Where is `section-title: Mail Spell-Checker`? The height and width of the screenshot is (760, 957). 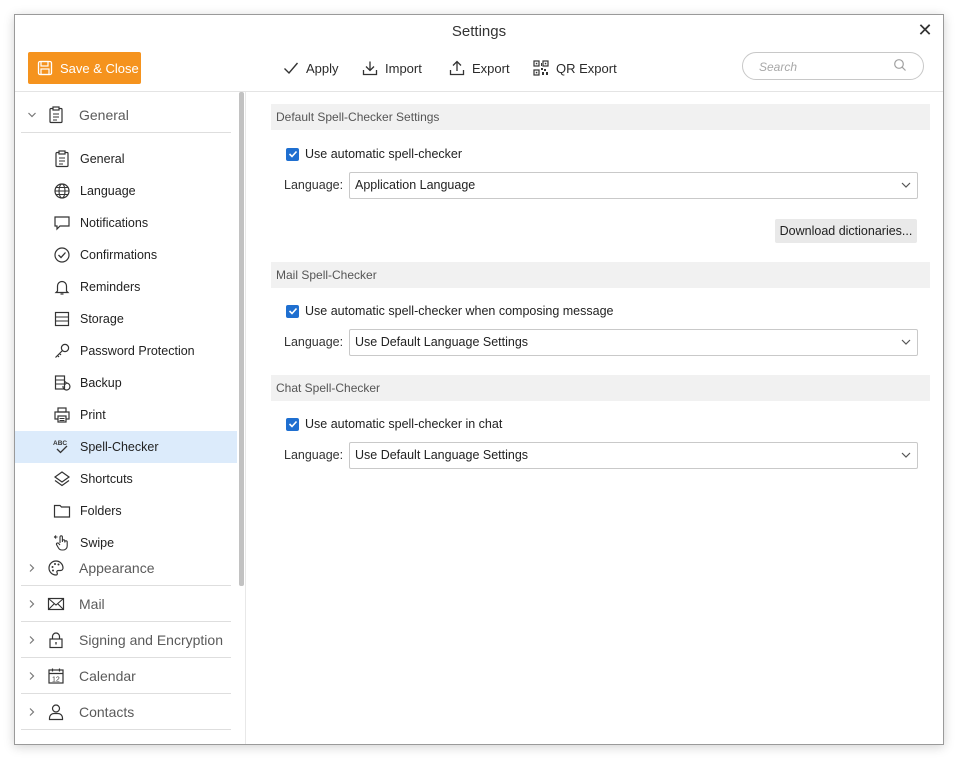
section-title: Mail Spell-Checker is located at coordinates (326, 275).